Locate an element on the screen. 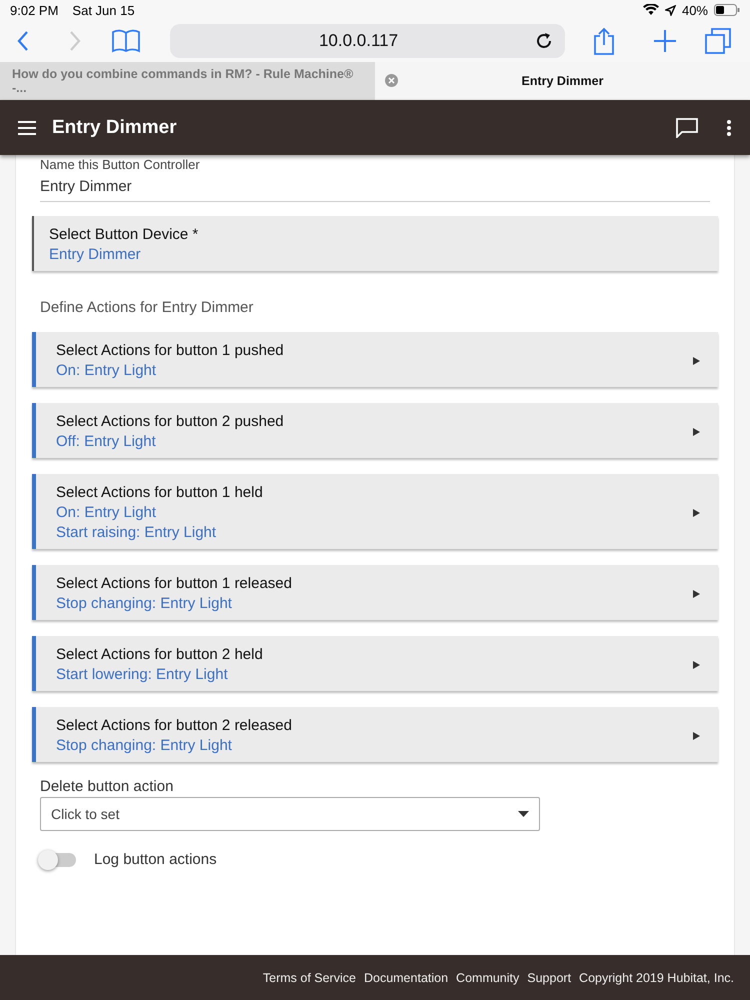  chat-icon is located at coordinates (687, 128).